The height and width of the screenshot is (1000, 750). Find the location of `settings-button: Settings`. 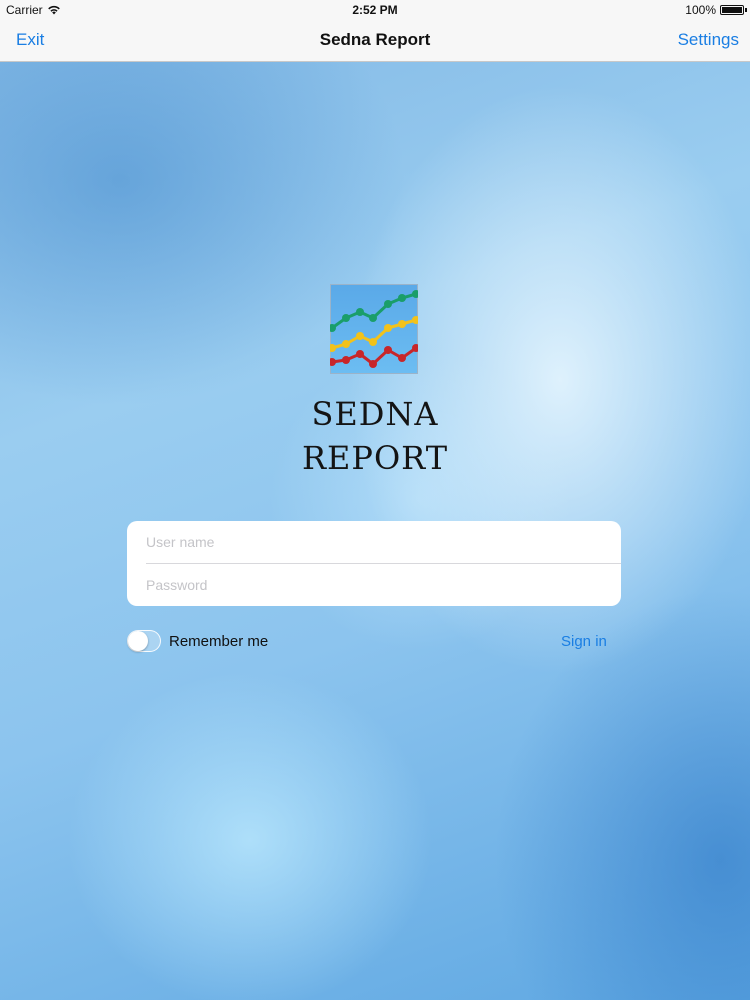

settings-button: Settings is located at coordinates (708, 40).